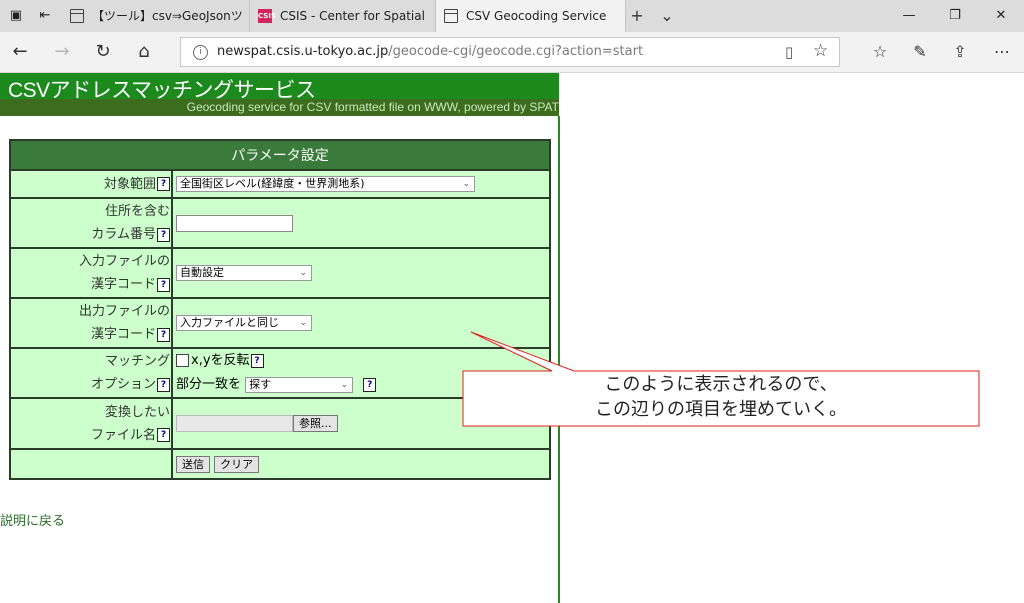  I want to click on matching-option-label: マッチング オプション?, so click(91, 373).